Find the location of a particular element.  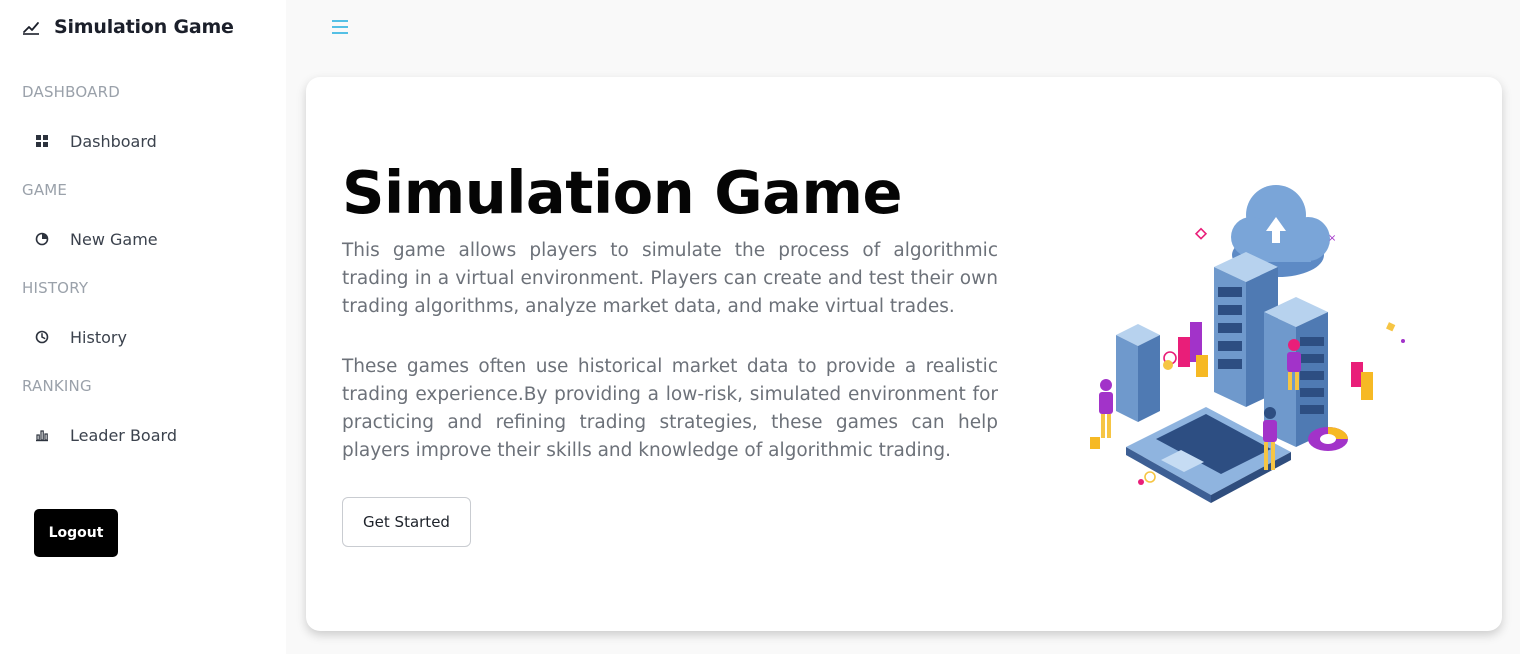

page-title: Simulation Game is located at coordinates (622, 192).